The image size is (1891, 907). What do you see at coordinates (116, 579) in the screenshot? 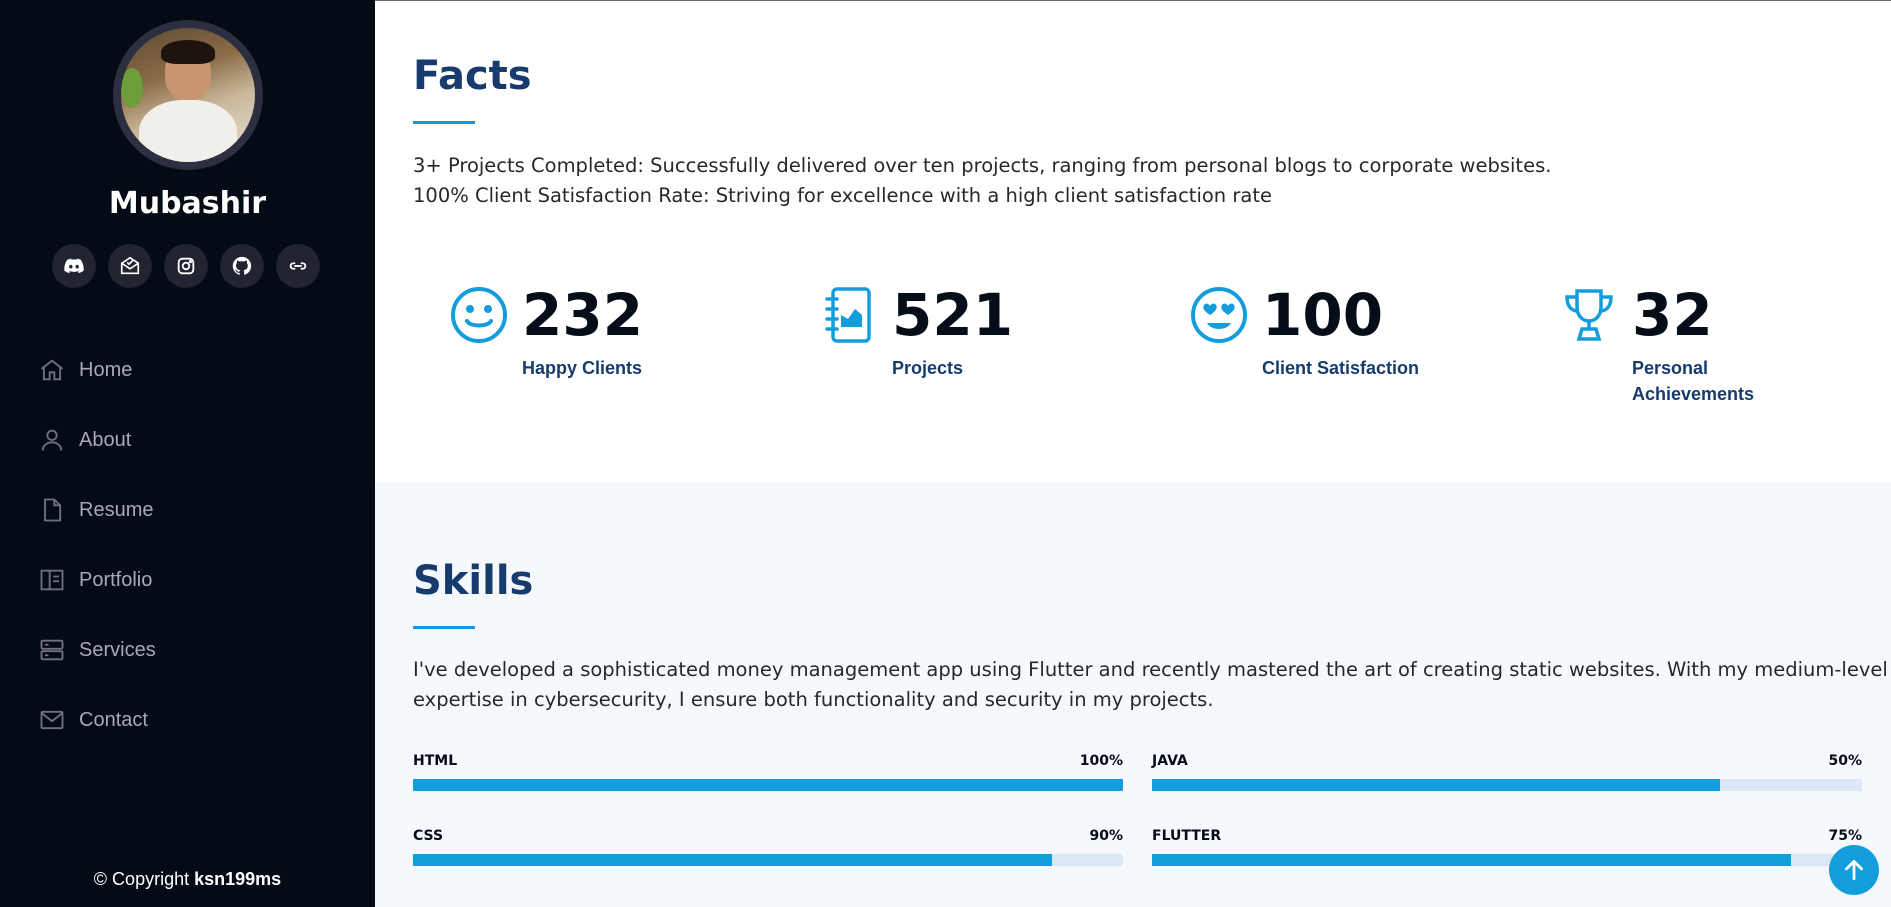
I see `nav-item-label: Portfolio` at bounding box center [116, 579].